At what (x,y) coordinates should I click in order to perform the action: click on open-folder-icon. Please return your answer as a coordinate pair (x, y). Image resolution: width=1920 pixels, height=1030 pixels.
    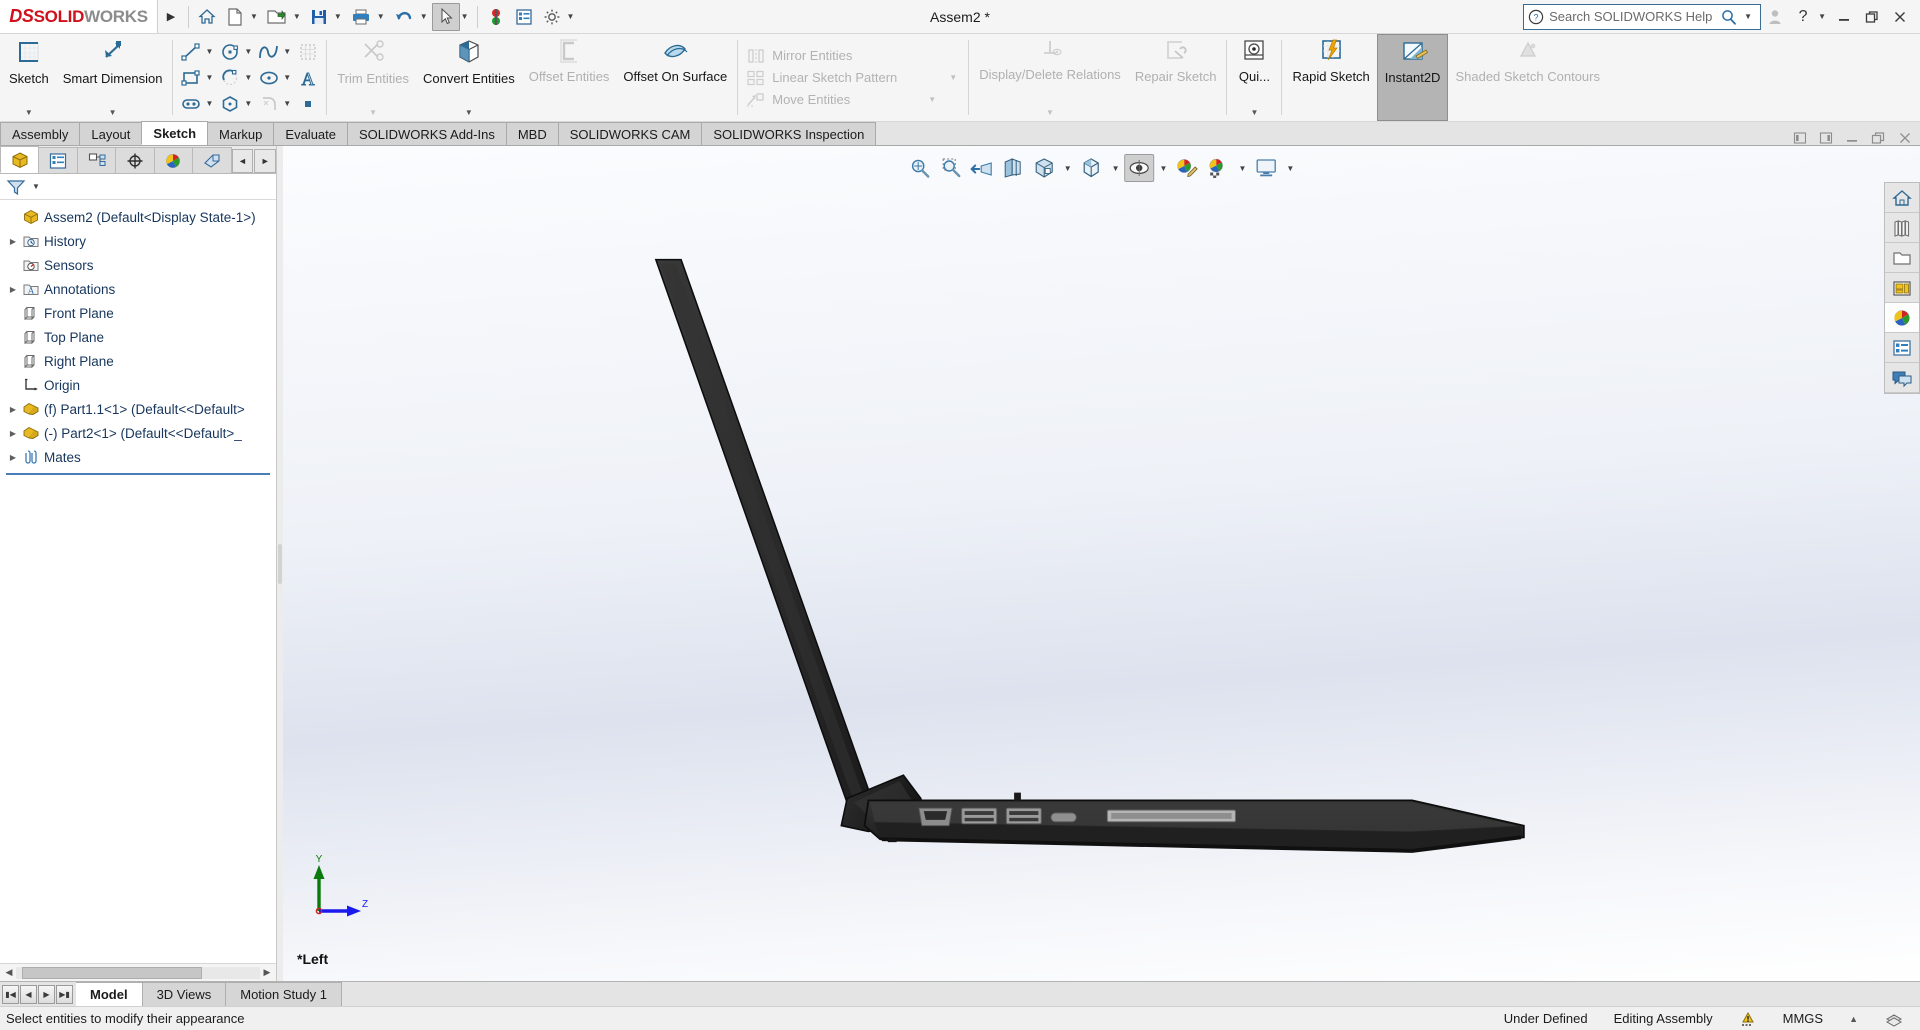
    Looking at the image, I should click on (277, 17).